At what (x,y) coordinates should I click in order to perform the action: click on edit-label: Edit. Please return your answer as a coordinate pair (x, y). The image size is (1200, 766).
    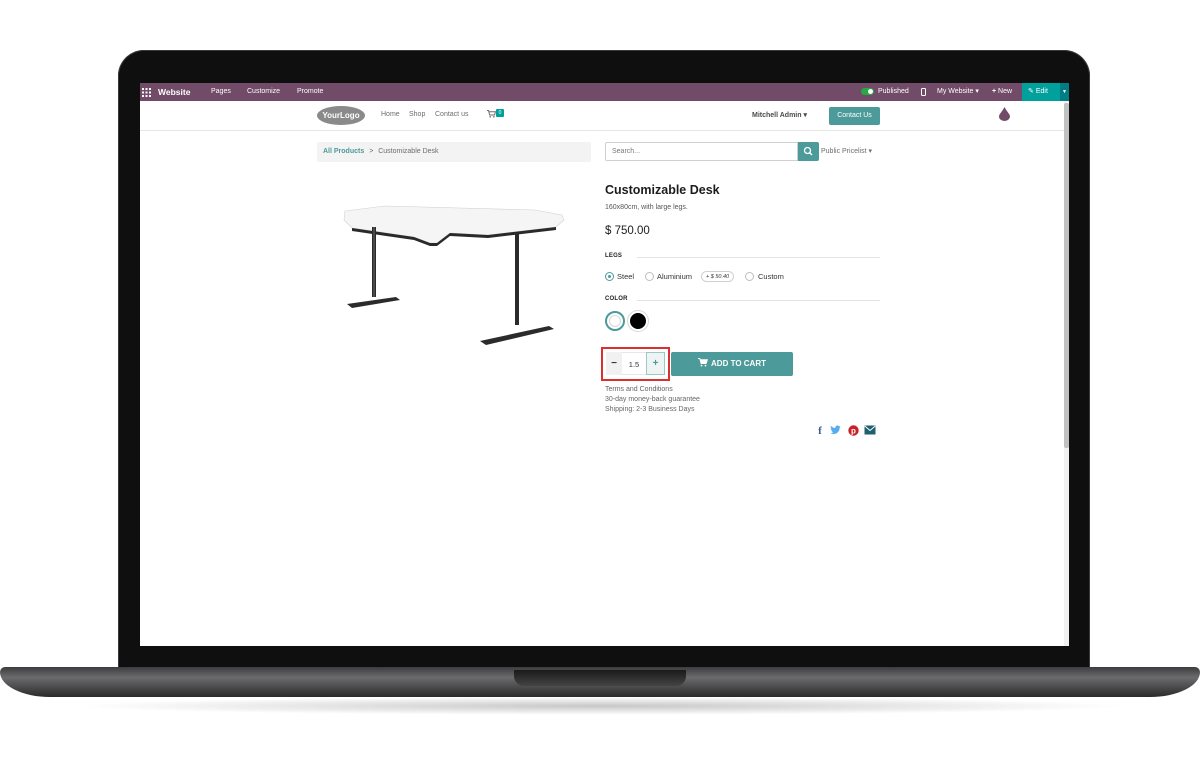
    Looking at the image, I should click on (1041, 91).